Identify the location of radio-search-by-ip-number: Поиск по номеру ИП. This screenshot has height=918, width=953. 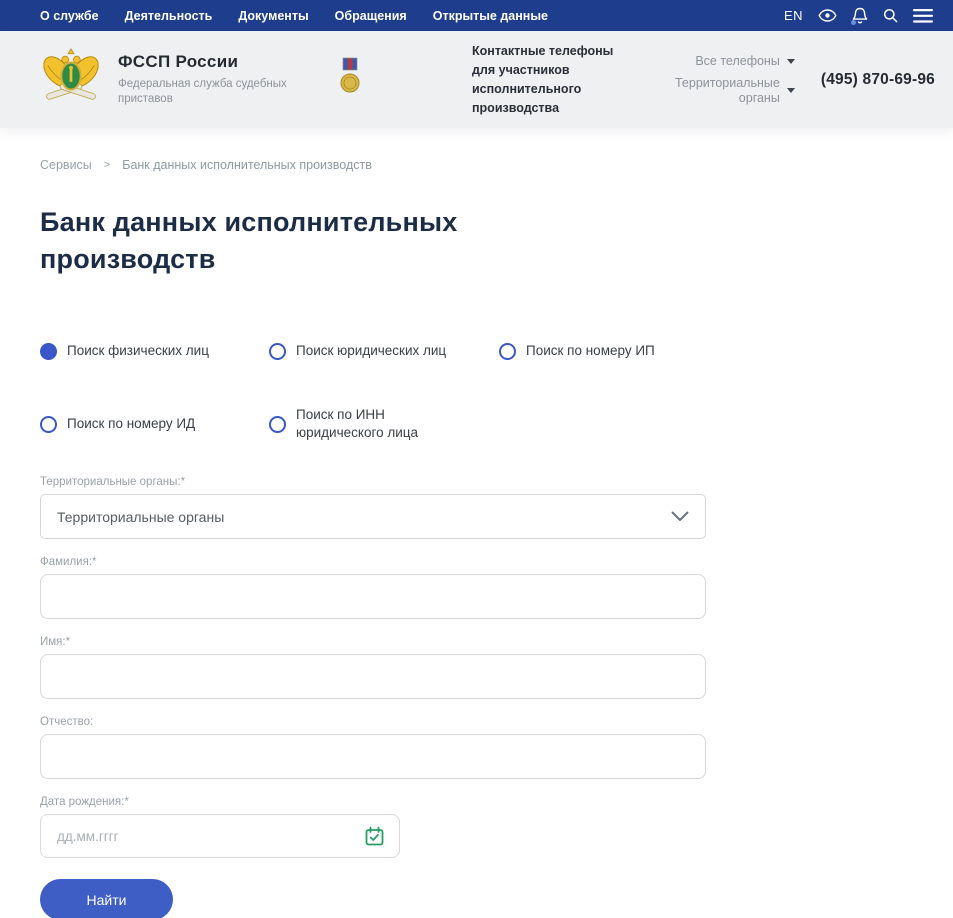
(609, 351).